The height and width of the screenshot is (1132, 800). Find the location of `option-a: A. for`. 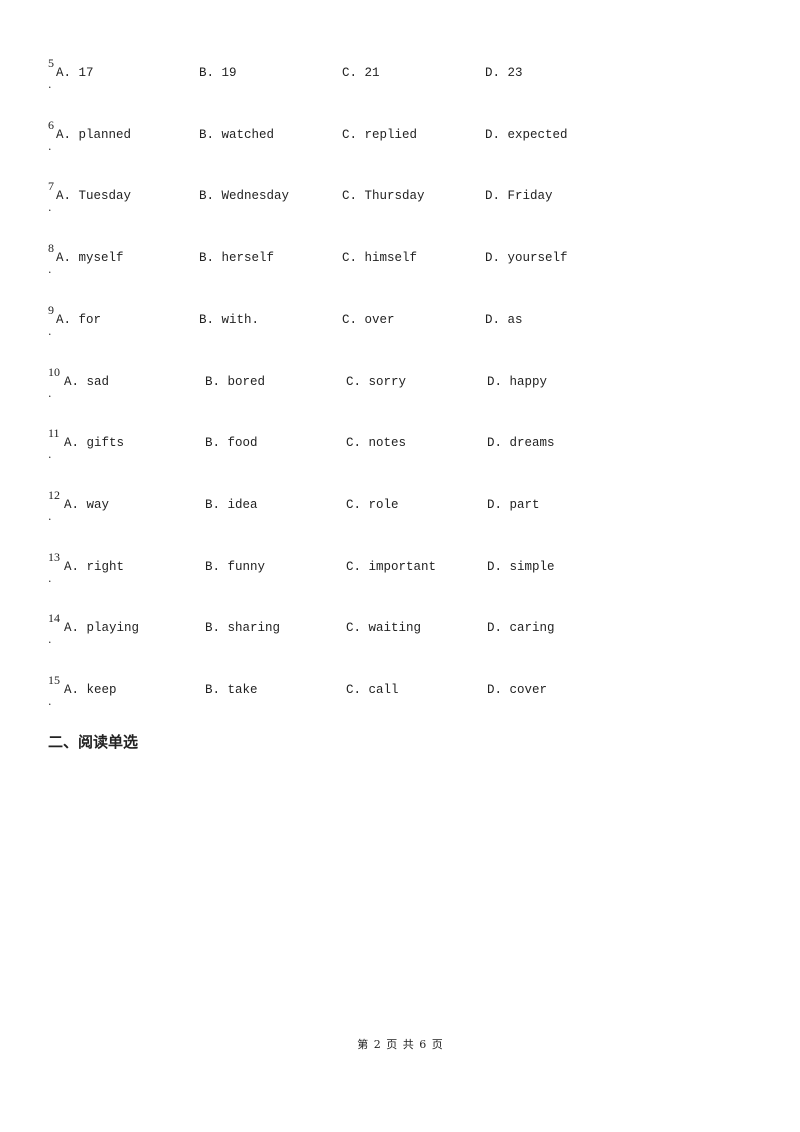

option-a: A. for is located at coordinates (79, 320).